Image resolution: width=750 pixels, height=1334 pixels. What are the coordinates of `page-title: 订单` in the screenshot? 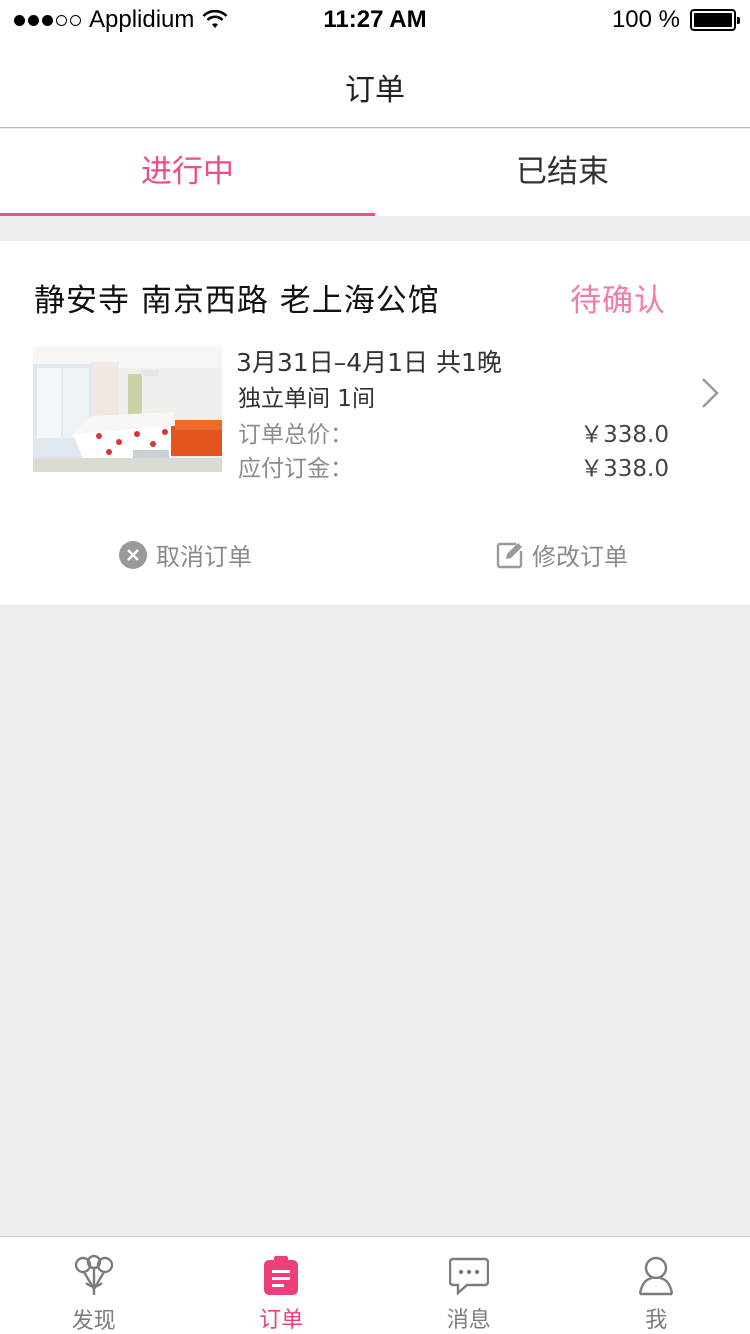 It's located at (375, 90).